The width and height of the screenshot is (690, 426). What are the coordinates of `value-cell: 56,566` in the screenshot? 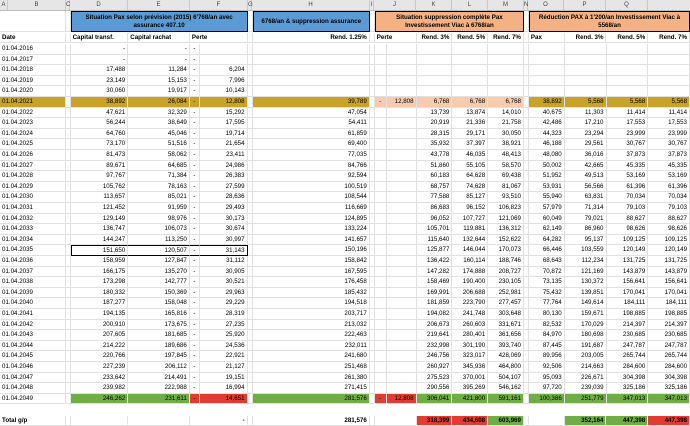 It's located at (585, 187).